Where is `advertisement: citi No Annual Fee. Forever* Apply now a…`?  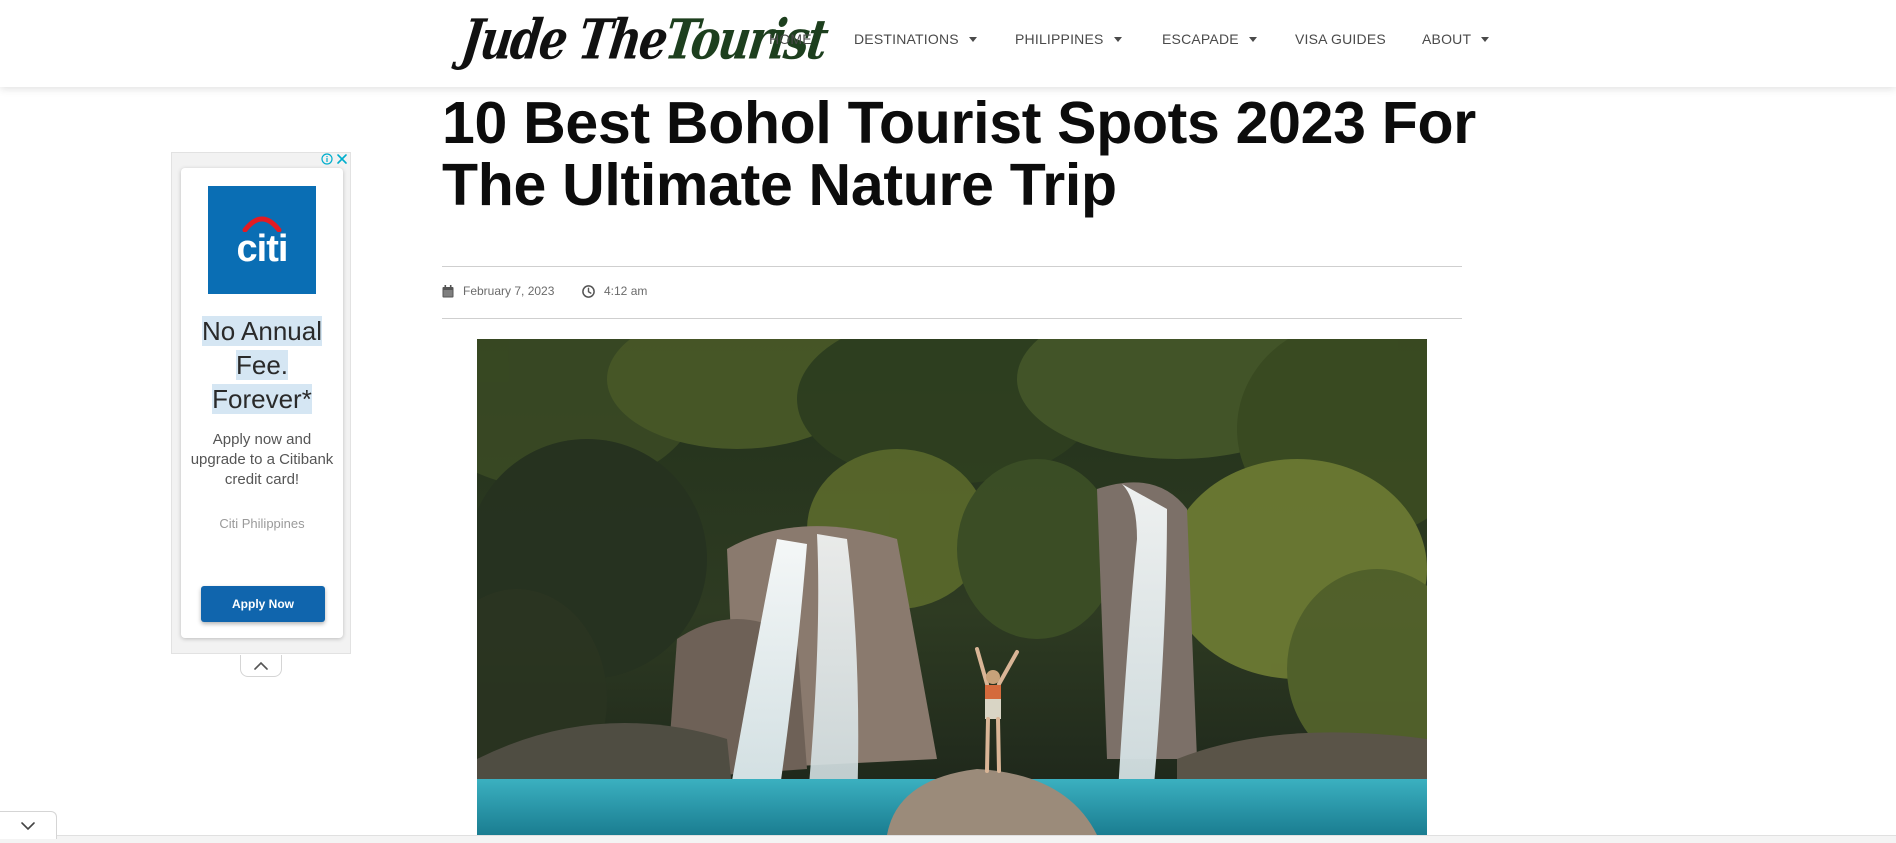 advertisement: citi No Annual Fee. Forever* Apply now a… is located at coordinates (261, 403).